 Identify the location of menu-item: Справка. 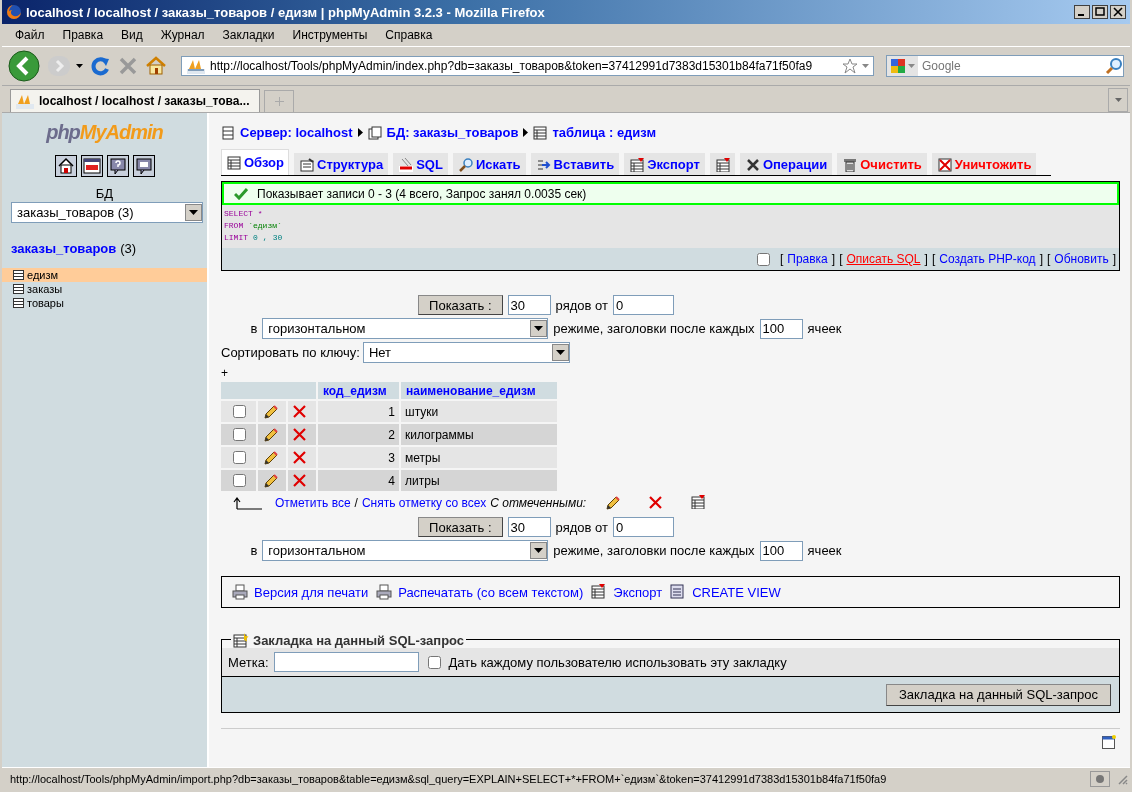
(409, 35).